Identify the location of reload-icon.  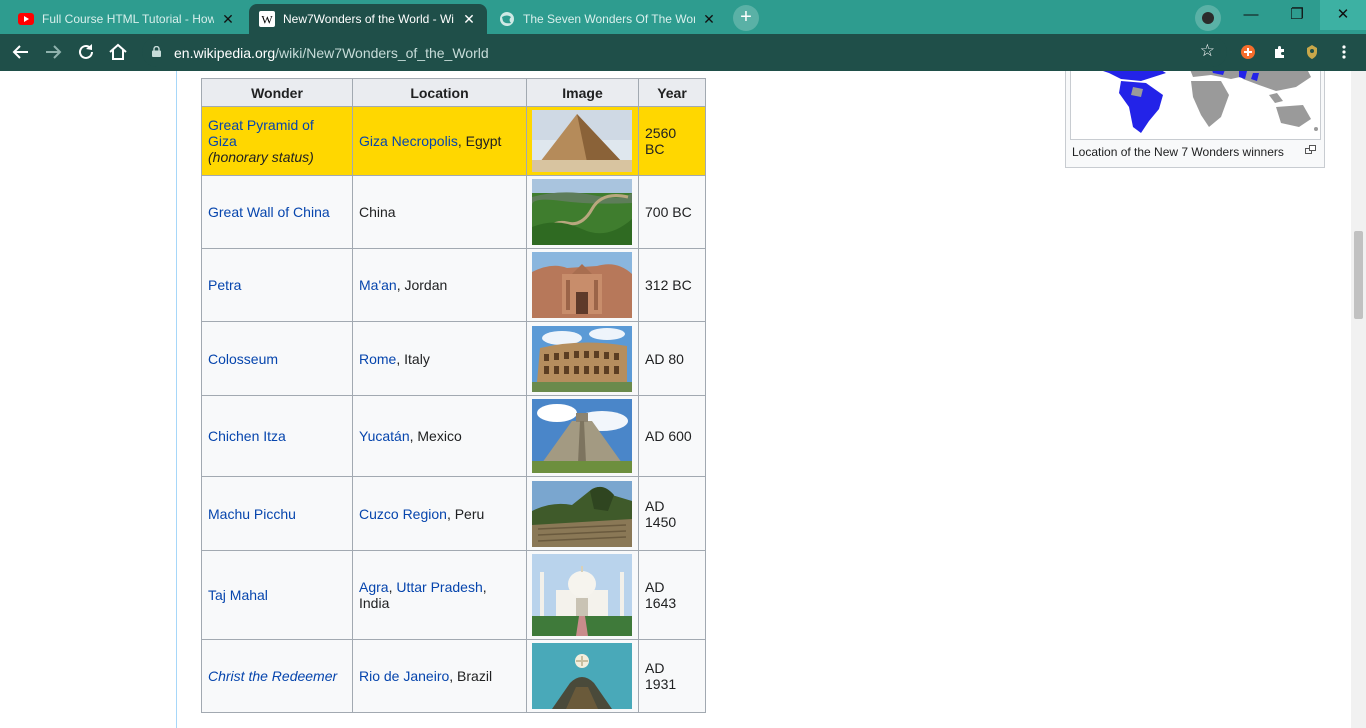
(86, 51).